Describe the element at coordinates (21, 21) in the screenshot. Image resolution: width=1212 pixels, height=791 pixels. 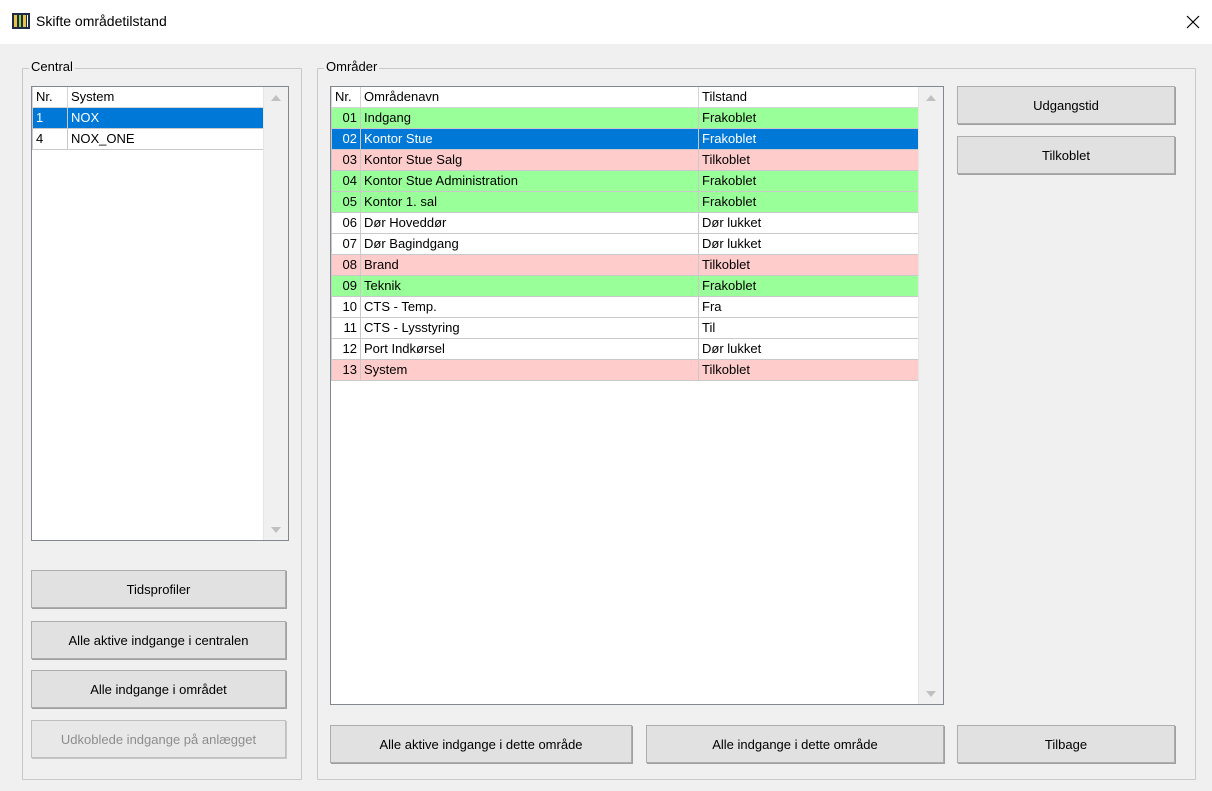
I see `app-icon` at that location.